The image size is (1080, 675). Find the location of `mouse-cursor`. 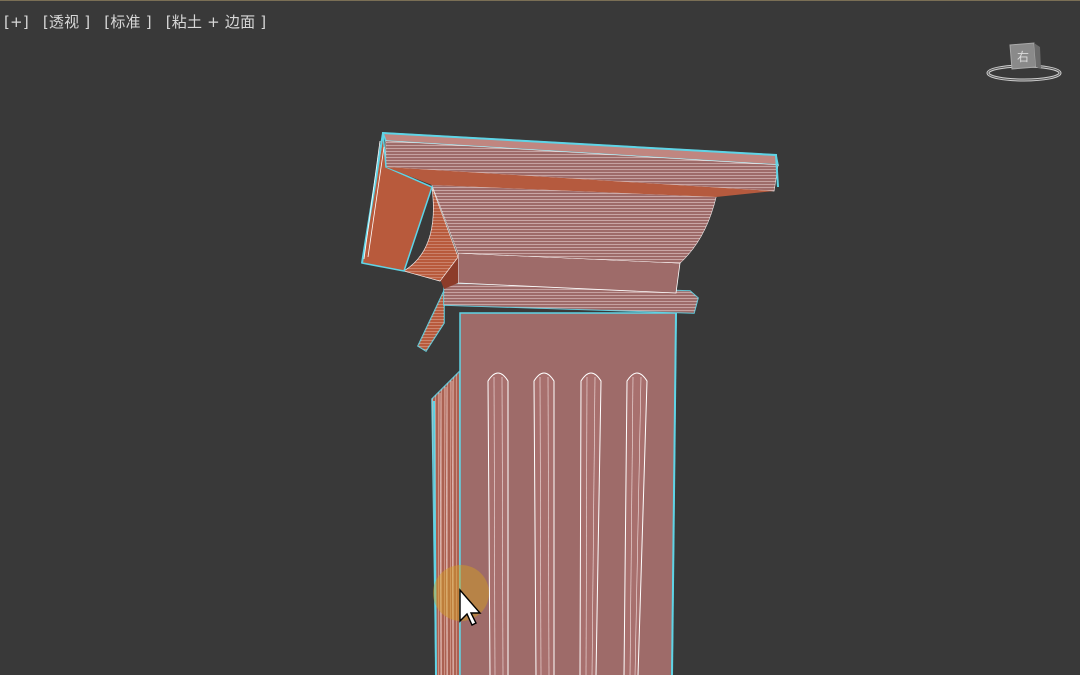

mouse-cursor is located at coordinates (463, 595).